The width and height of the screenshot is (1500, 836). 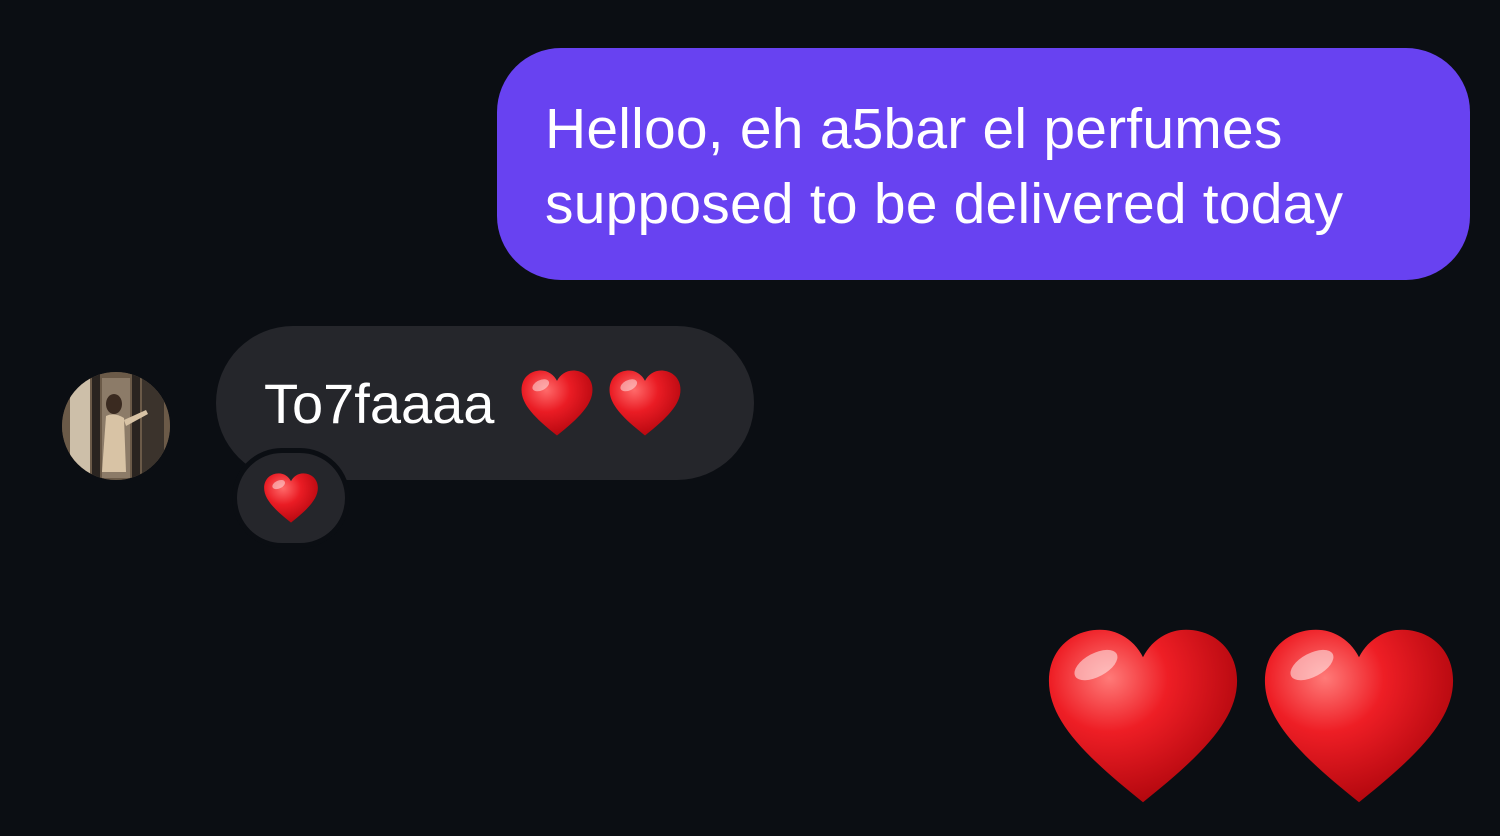 I want to click on contact-avatar, so click(x=116, y=426).